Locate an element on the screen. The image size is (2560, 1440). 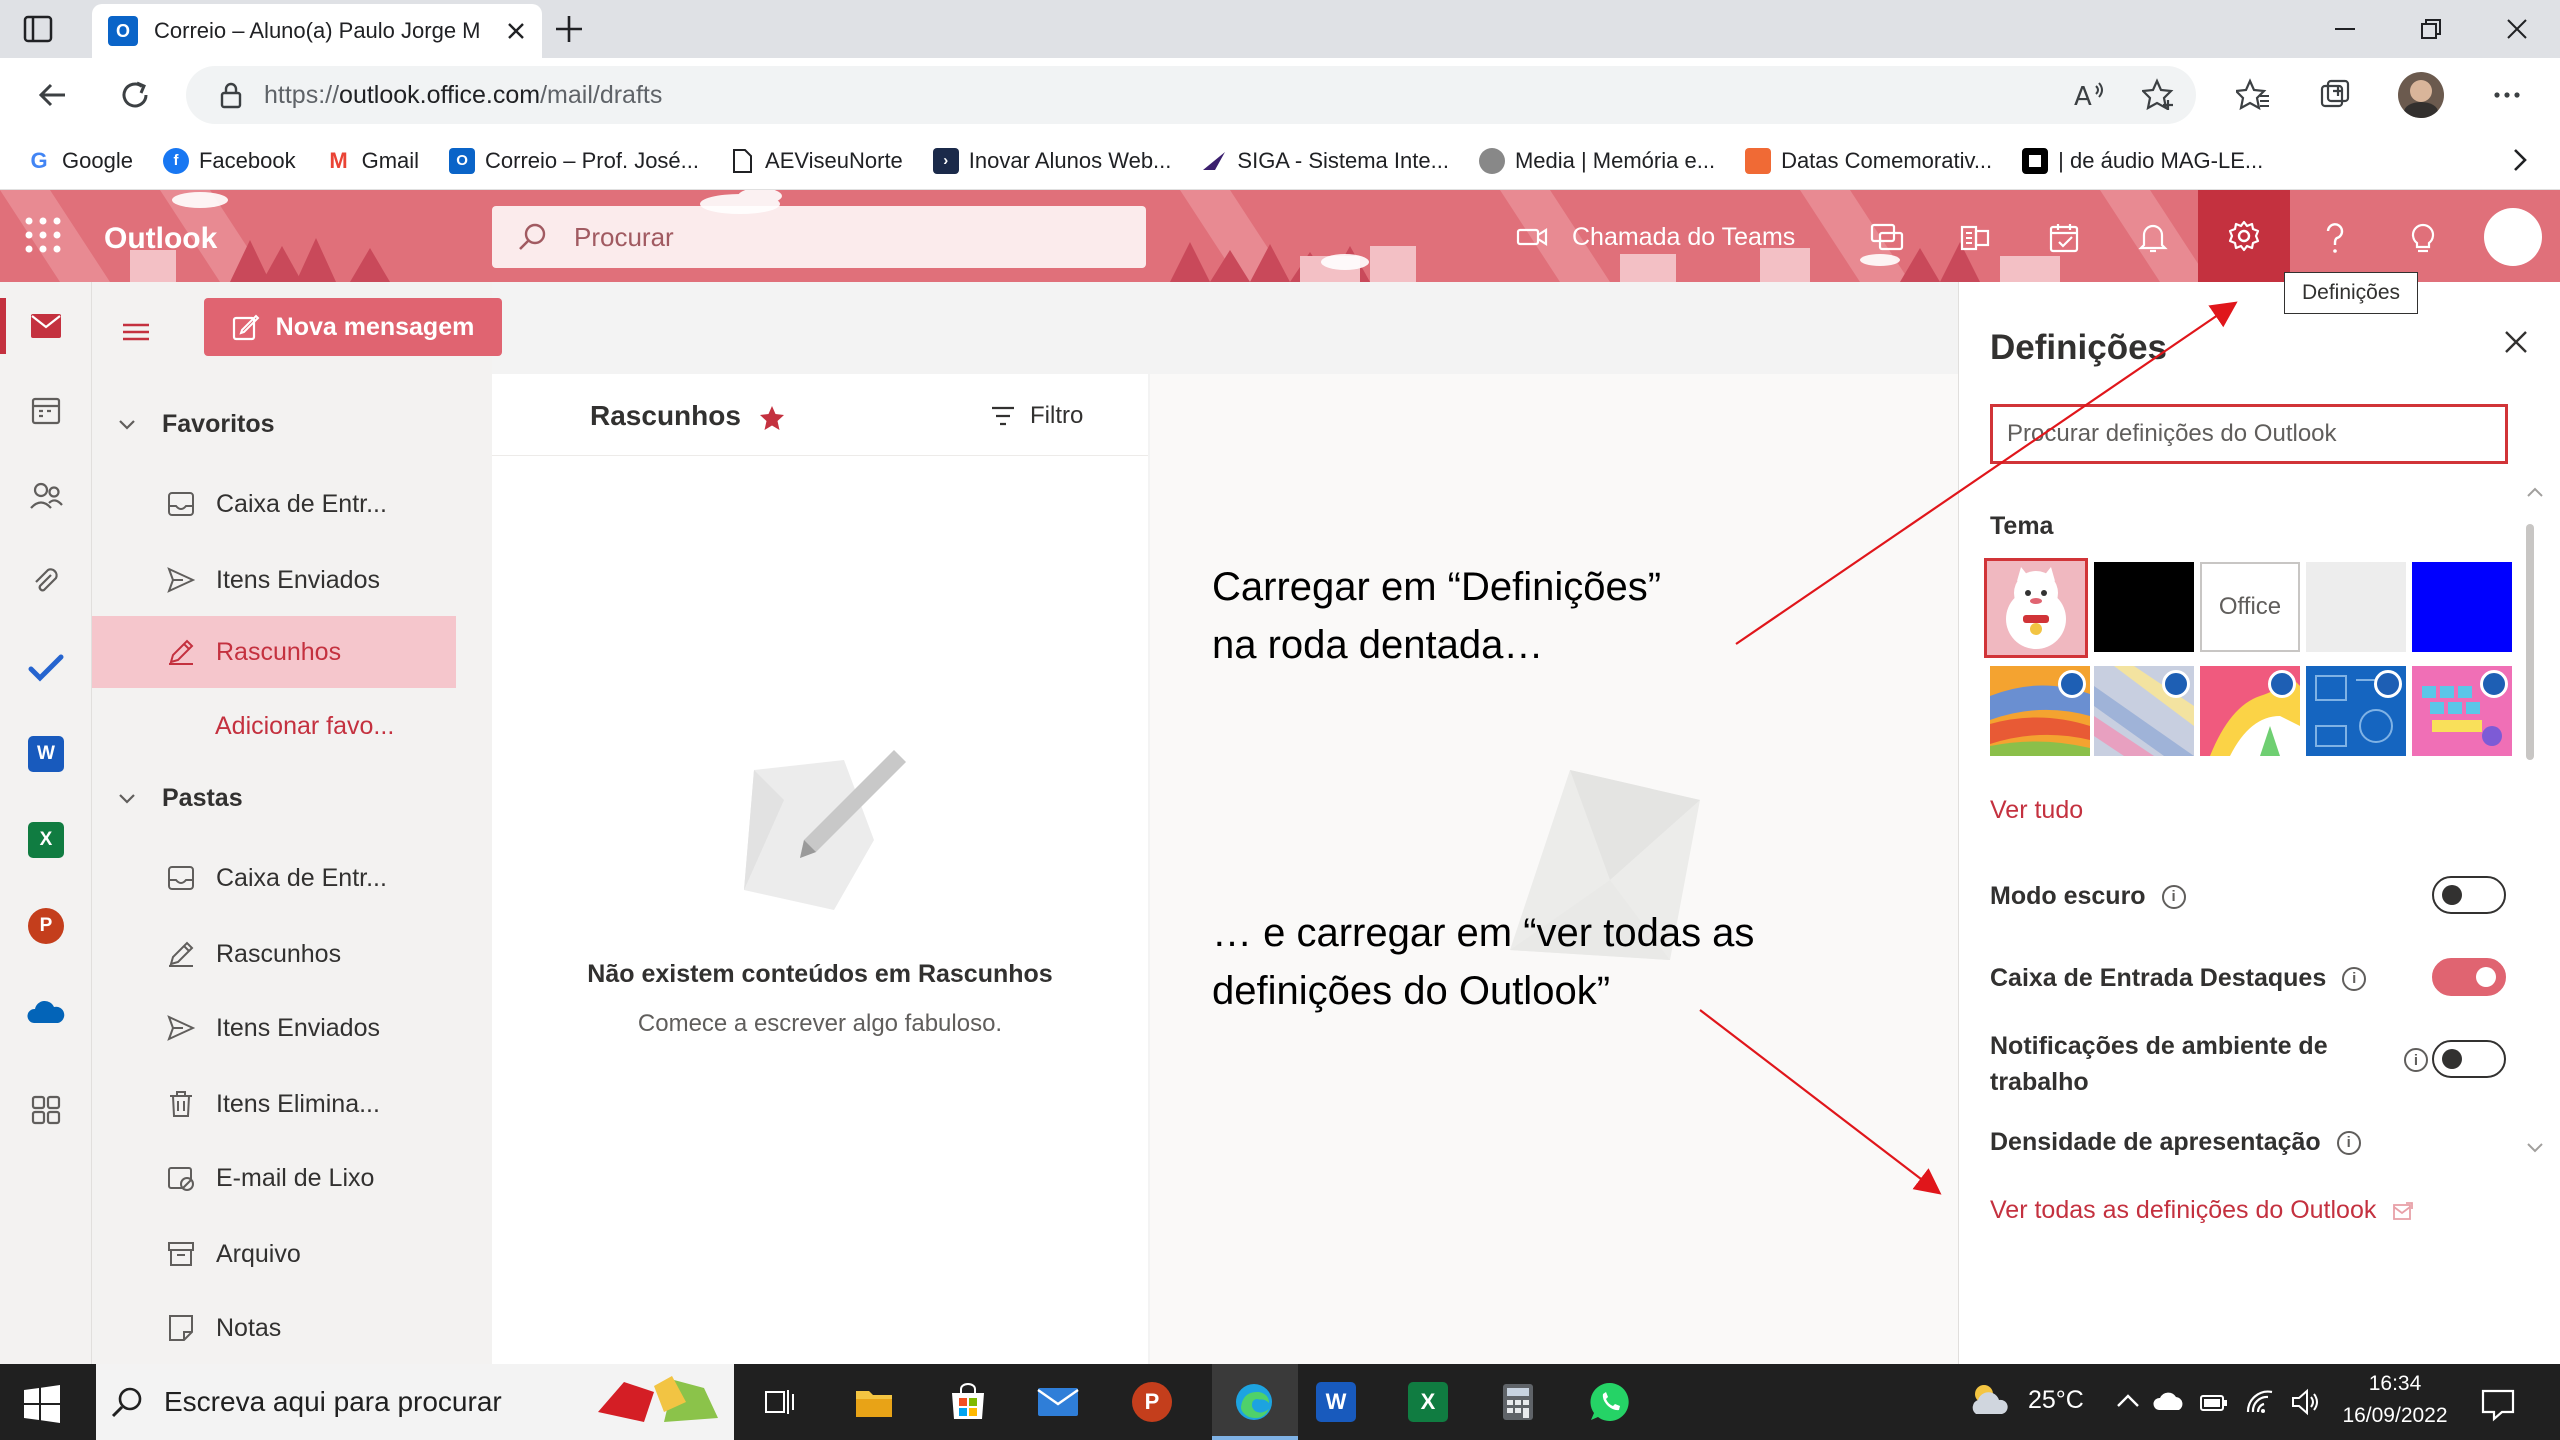
close-tab-icon is located at coordinates (516, 31).